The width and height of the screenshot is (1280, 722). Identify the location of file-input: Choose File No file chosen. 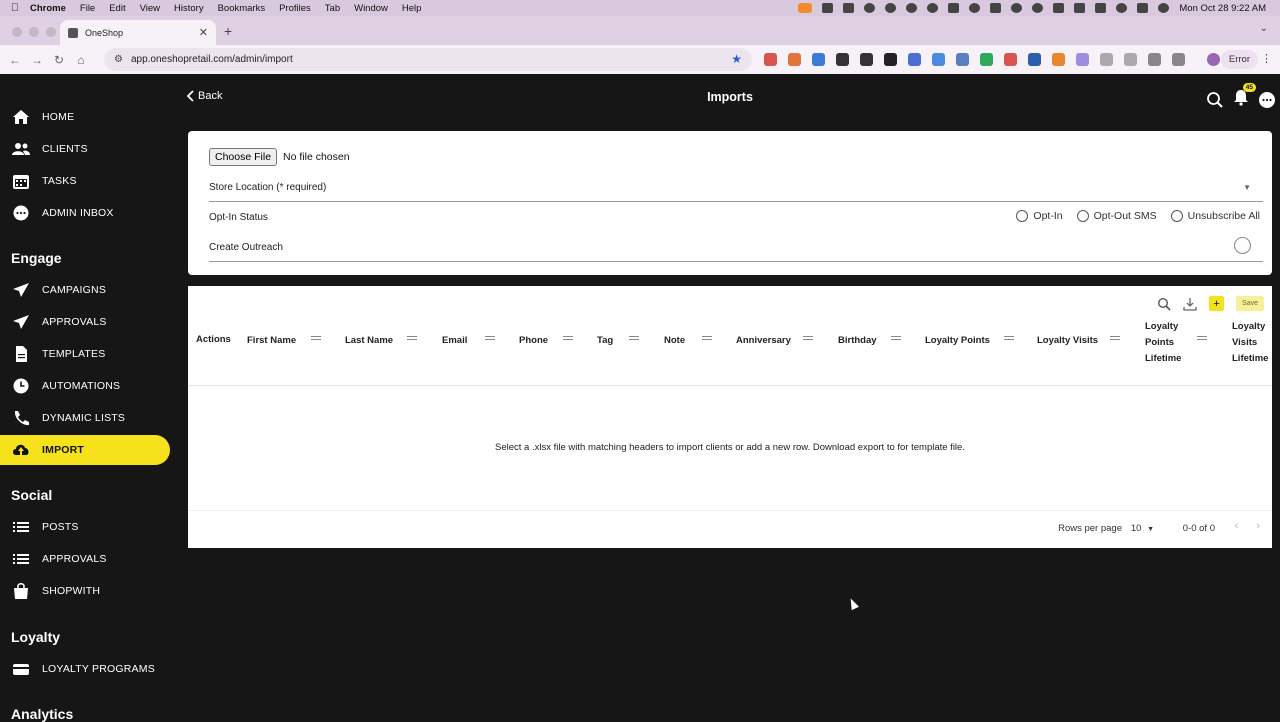
(279, 157).